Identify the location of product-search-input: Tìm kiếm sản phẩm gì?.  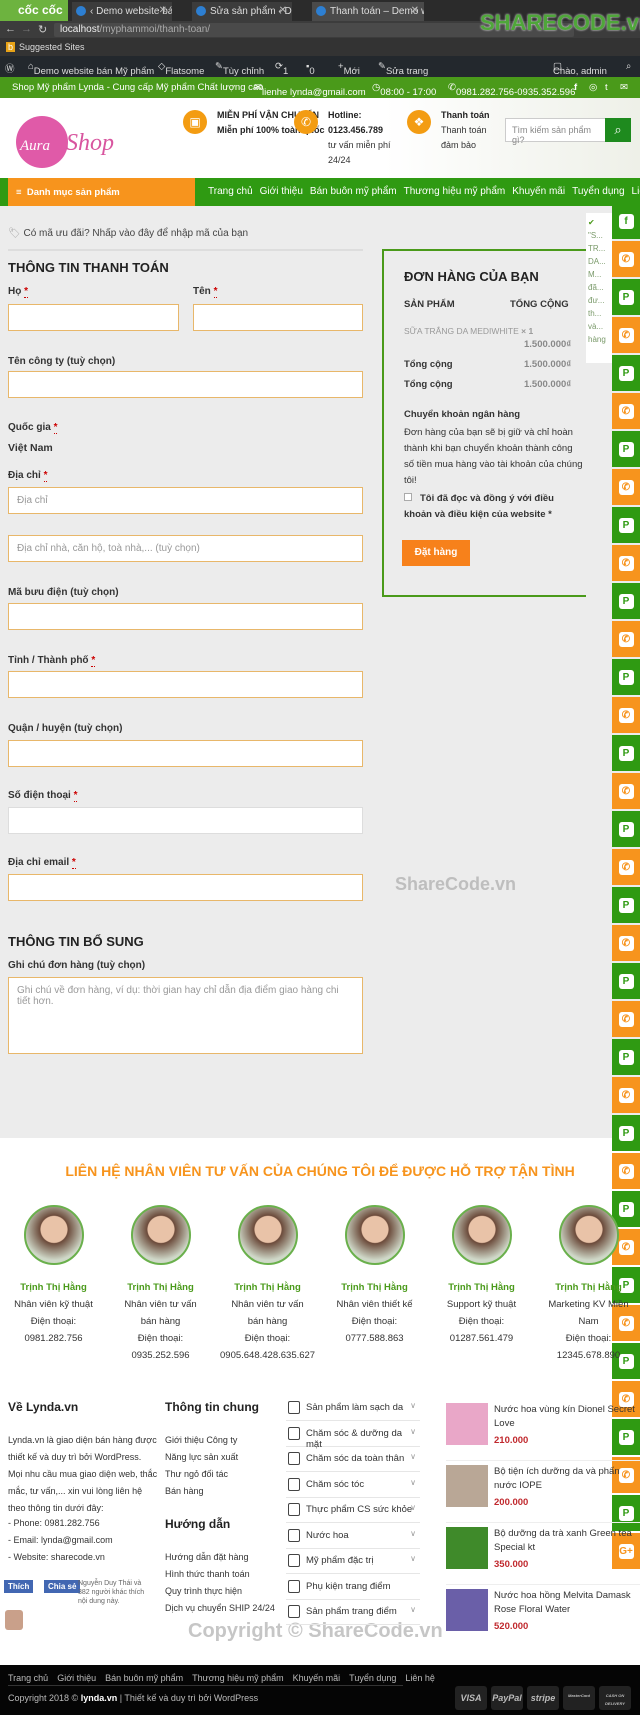
(555, 131).